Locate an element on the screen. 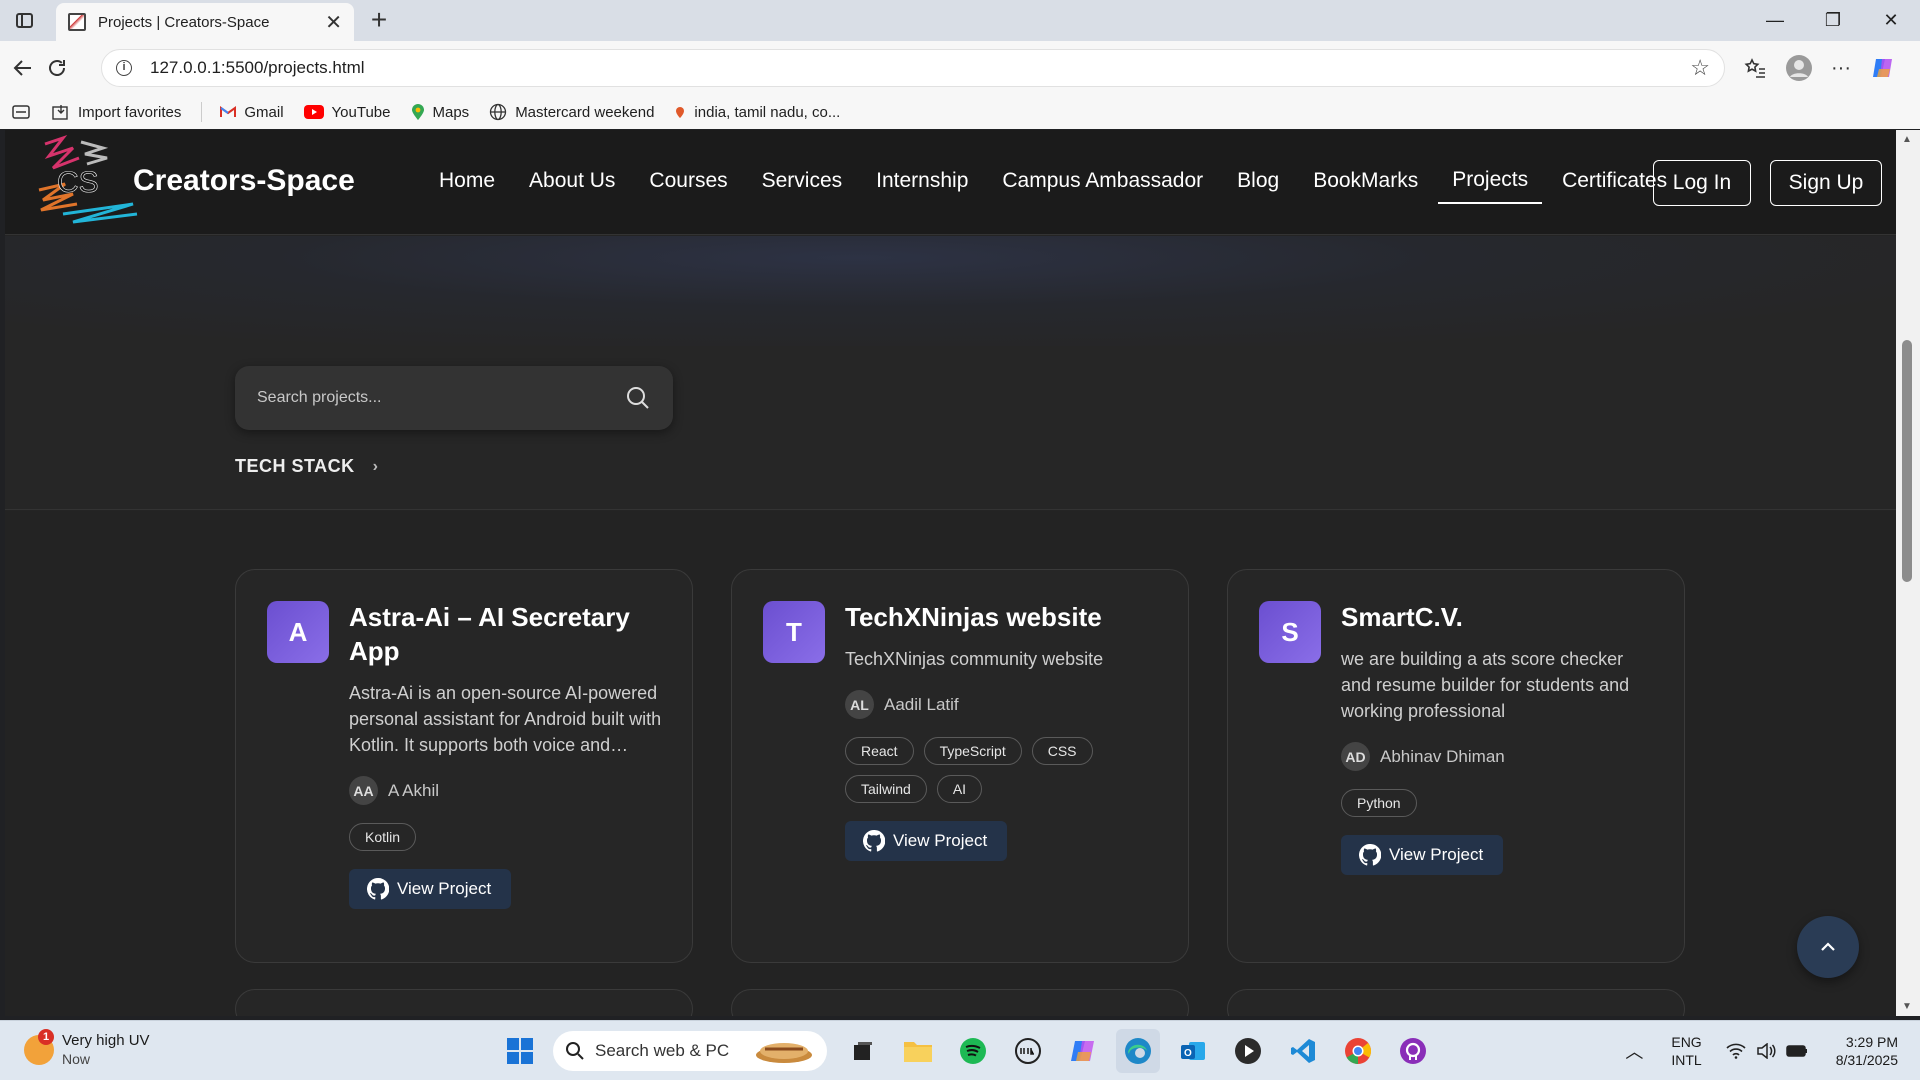 The width and height of the screenshot is (1920, 1080). github-icon is located at coordinates (874, 841).